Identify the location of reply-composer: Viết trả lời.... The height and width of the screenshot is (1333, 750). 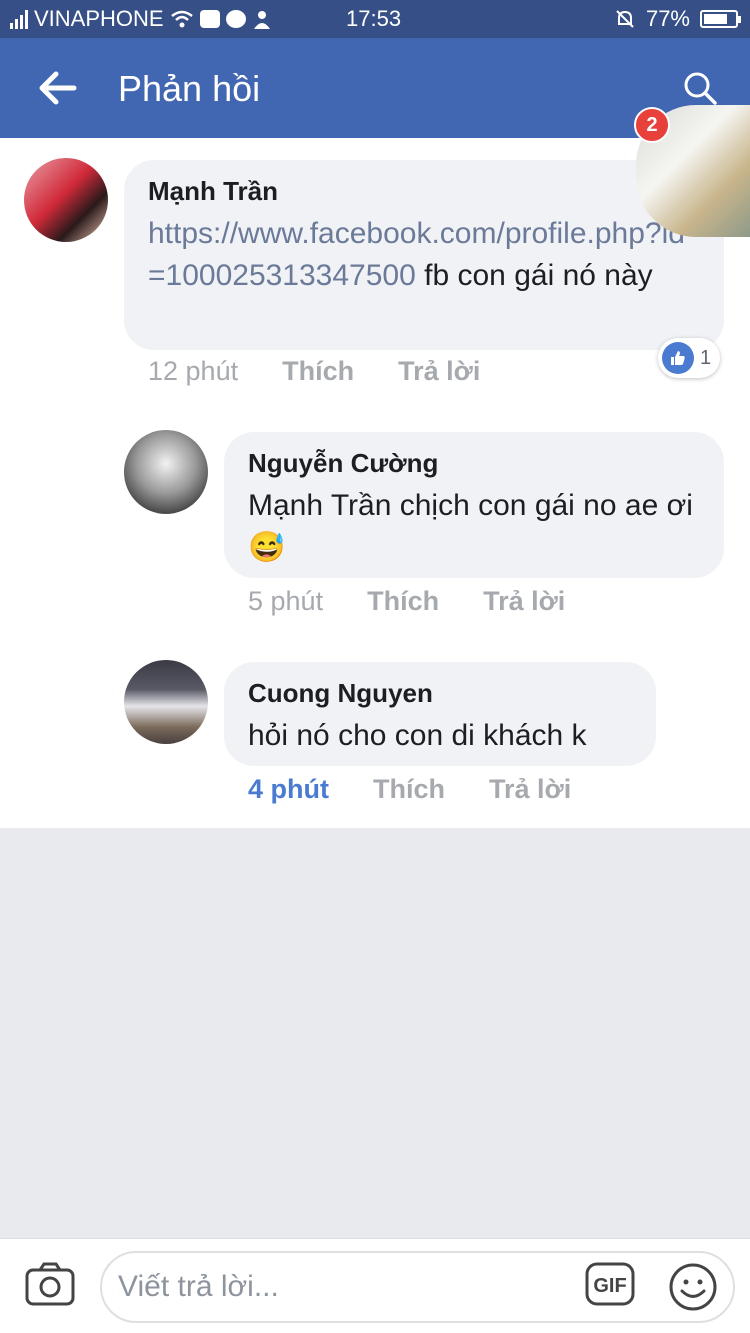
(375, 1285).